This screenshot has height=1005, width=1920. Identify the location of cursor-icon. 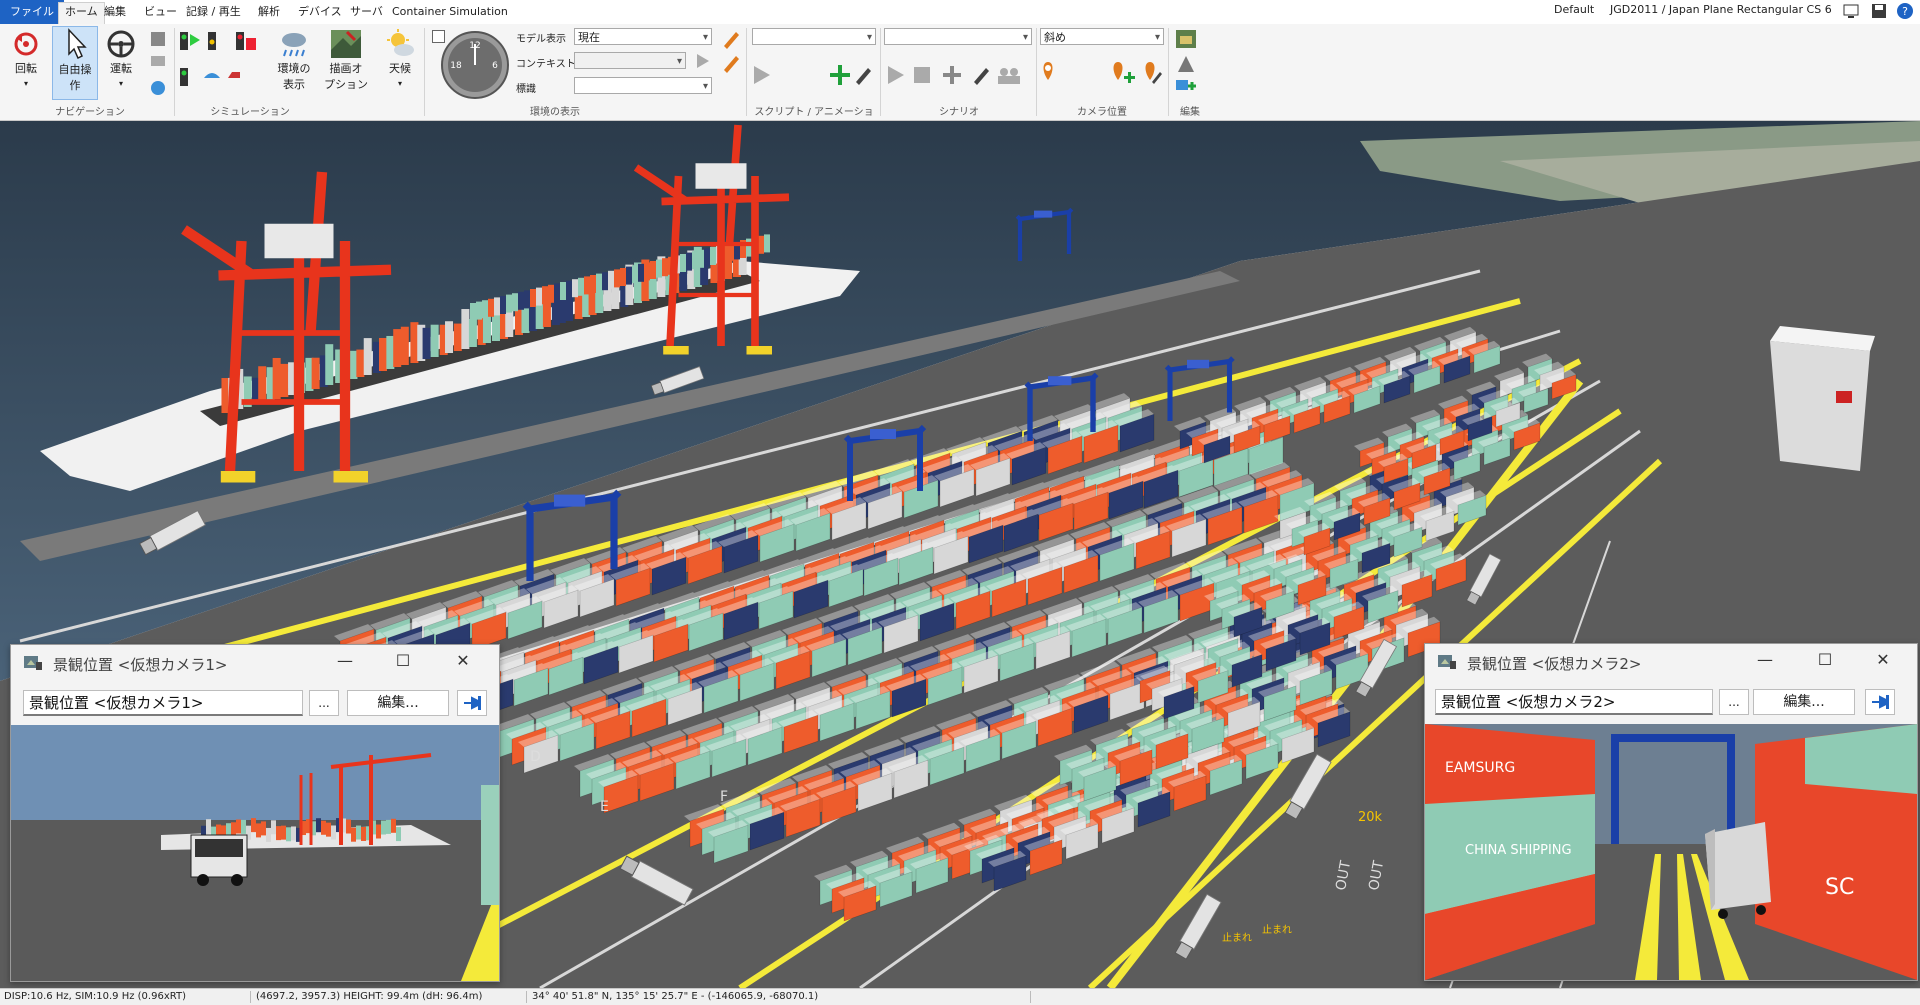
(77, 44).